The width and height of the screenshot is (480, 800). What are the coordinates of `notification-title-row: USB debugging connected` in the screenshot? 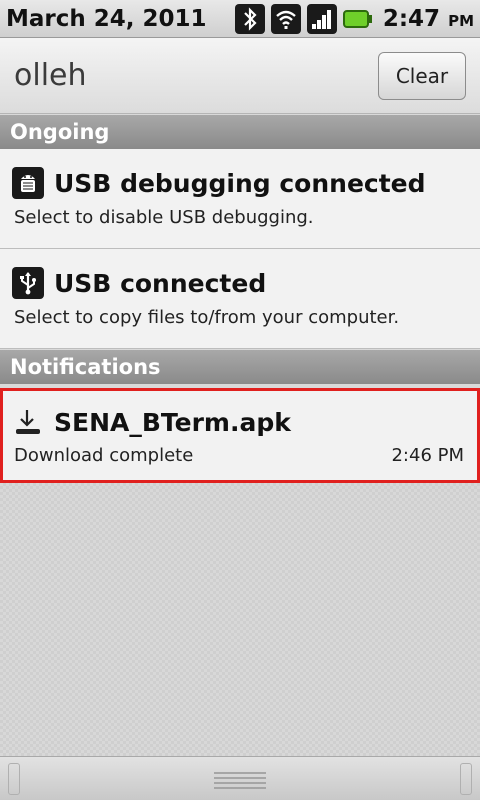 It's located at (219, 183).